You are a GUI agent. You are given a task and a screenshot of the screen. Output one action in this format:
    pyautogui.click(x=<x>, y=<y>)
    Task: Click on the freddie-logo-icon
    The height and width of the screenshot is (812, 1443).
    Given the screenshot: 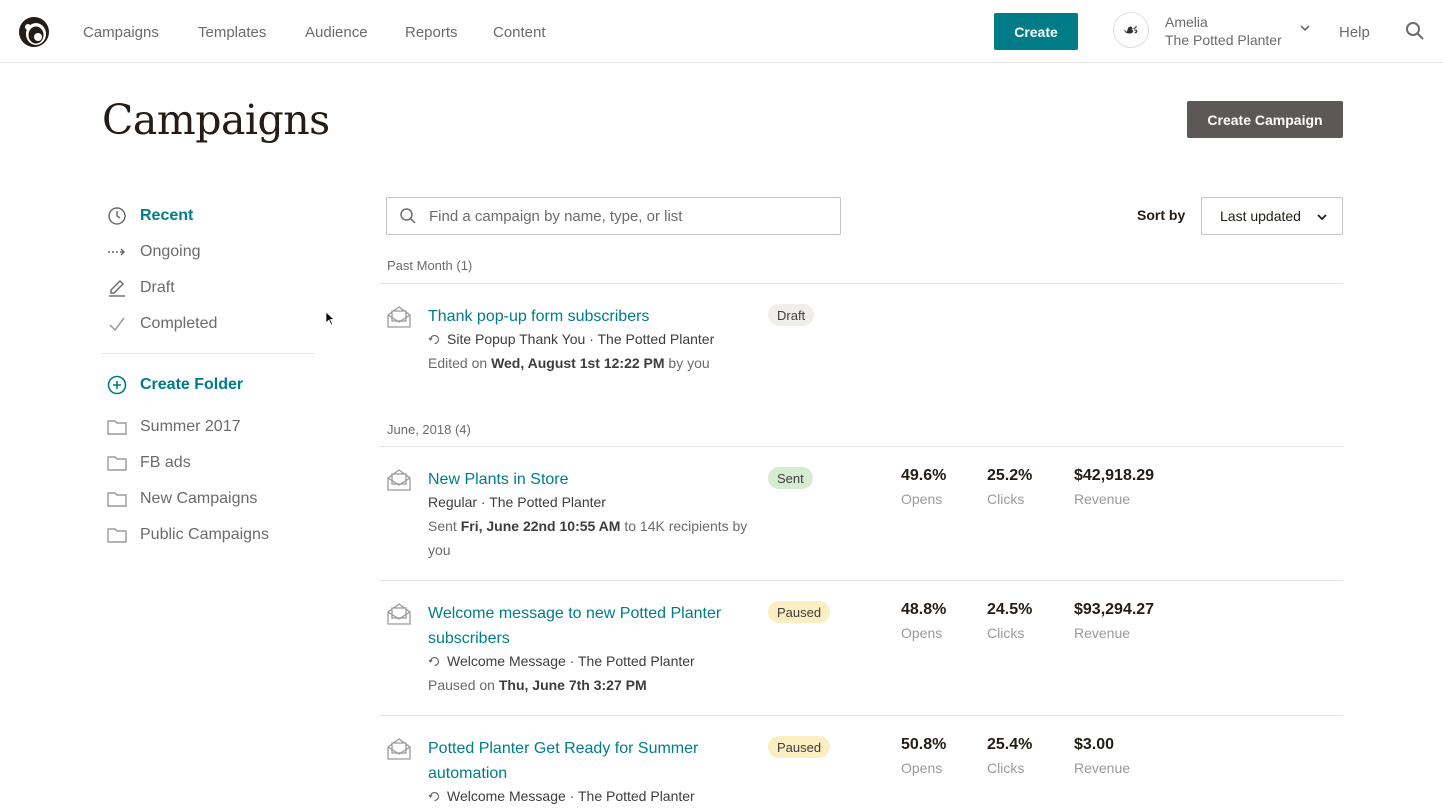 What is the action you would take?
    pyautogui.click(x=34, y=32)
    